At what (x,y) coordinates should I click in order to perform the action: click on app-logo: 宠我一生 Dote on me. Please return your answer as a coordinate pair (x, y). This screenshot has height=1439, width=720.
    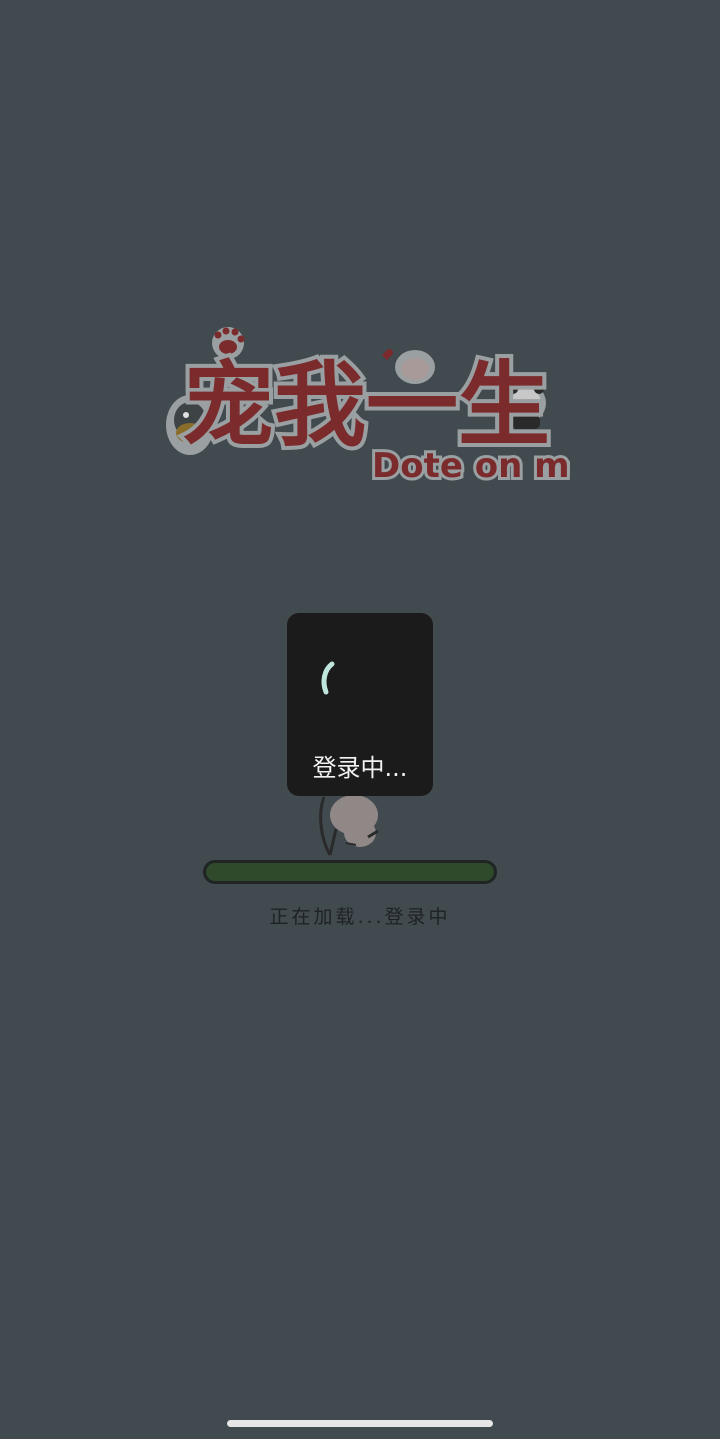
    Looking at the image, I should click on (365, 405).